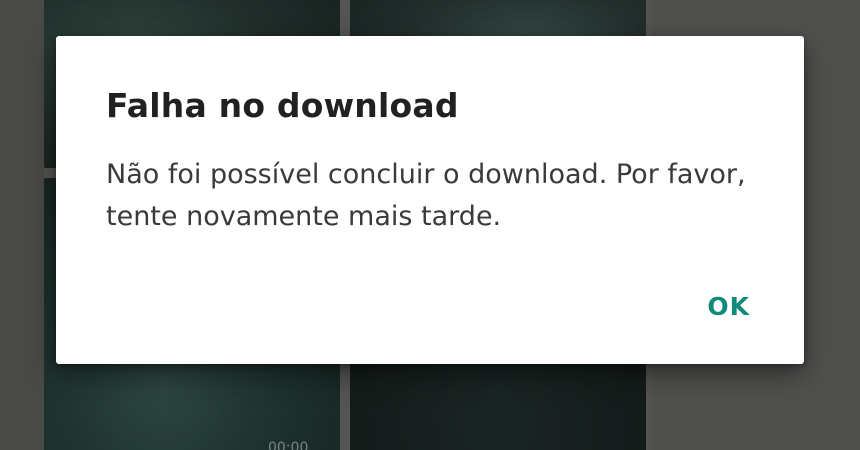 The height and width of the screenshot is (450, 860). What do you see at coordinates (728, 306) in the screenshot?
I see `ok-button: OK` at bounding box center [728, 306].